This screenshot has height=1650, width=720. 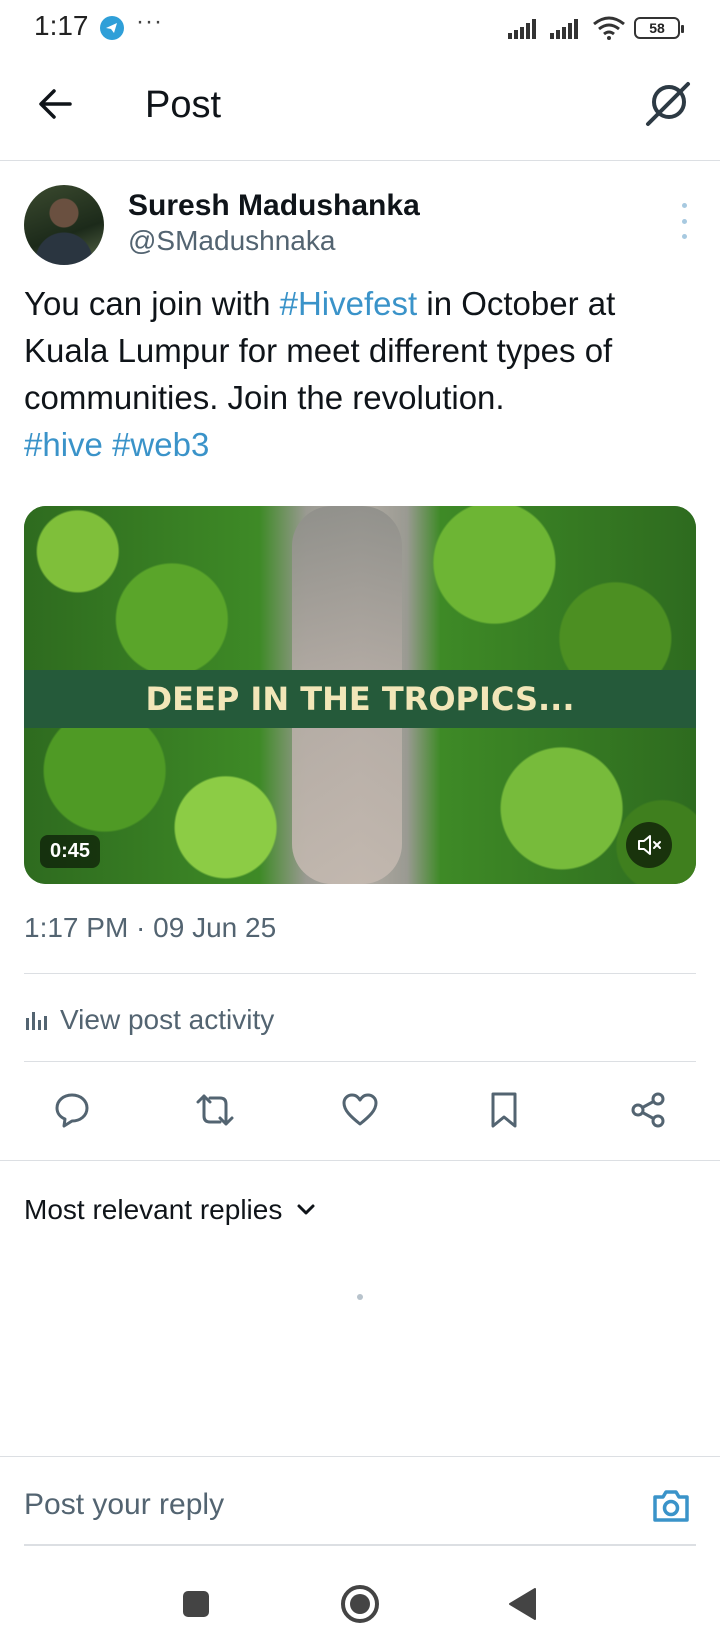 I want to click on home-circle-icon, so click(x=360, y=1604).